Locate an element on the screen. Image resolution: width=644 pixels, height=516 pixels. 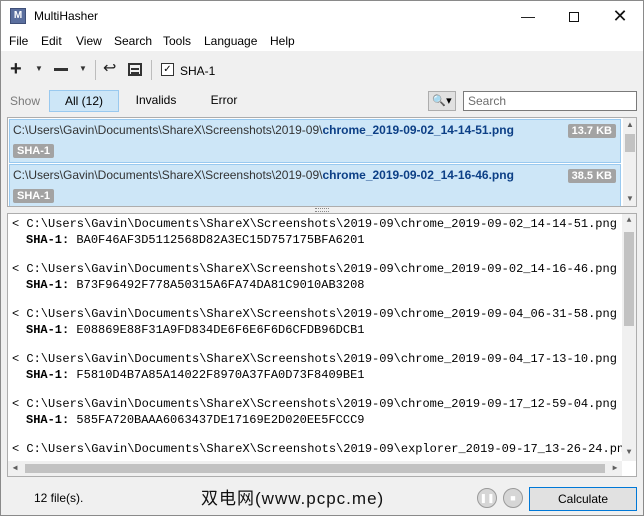
maximize-icon is located at coordinates (574, 17).